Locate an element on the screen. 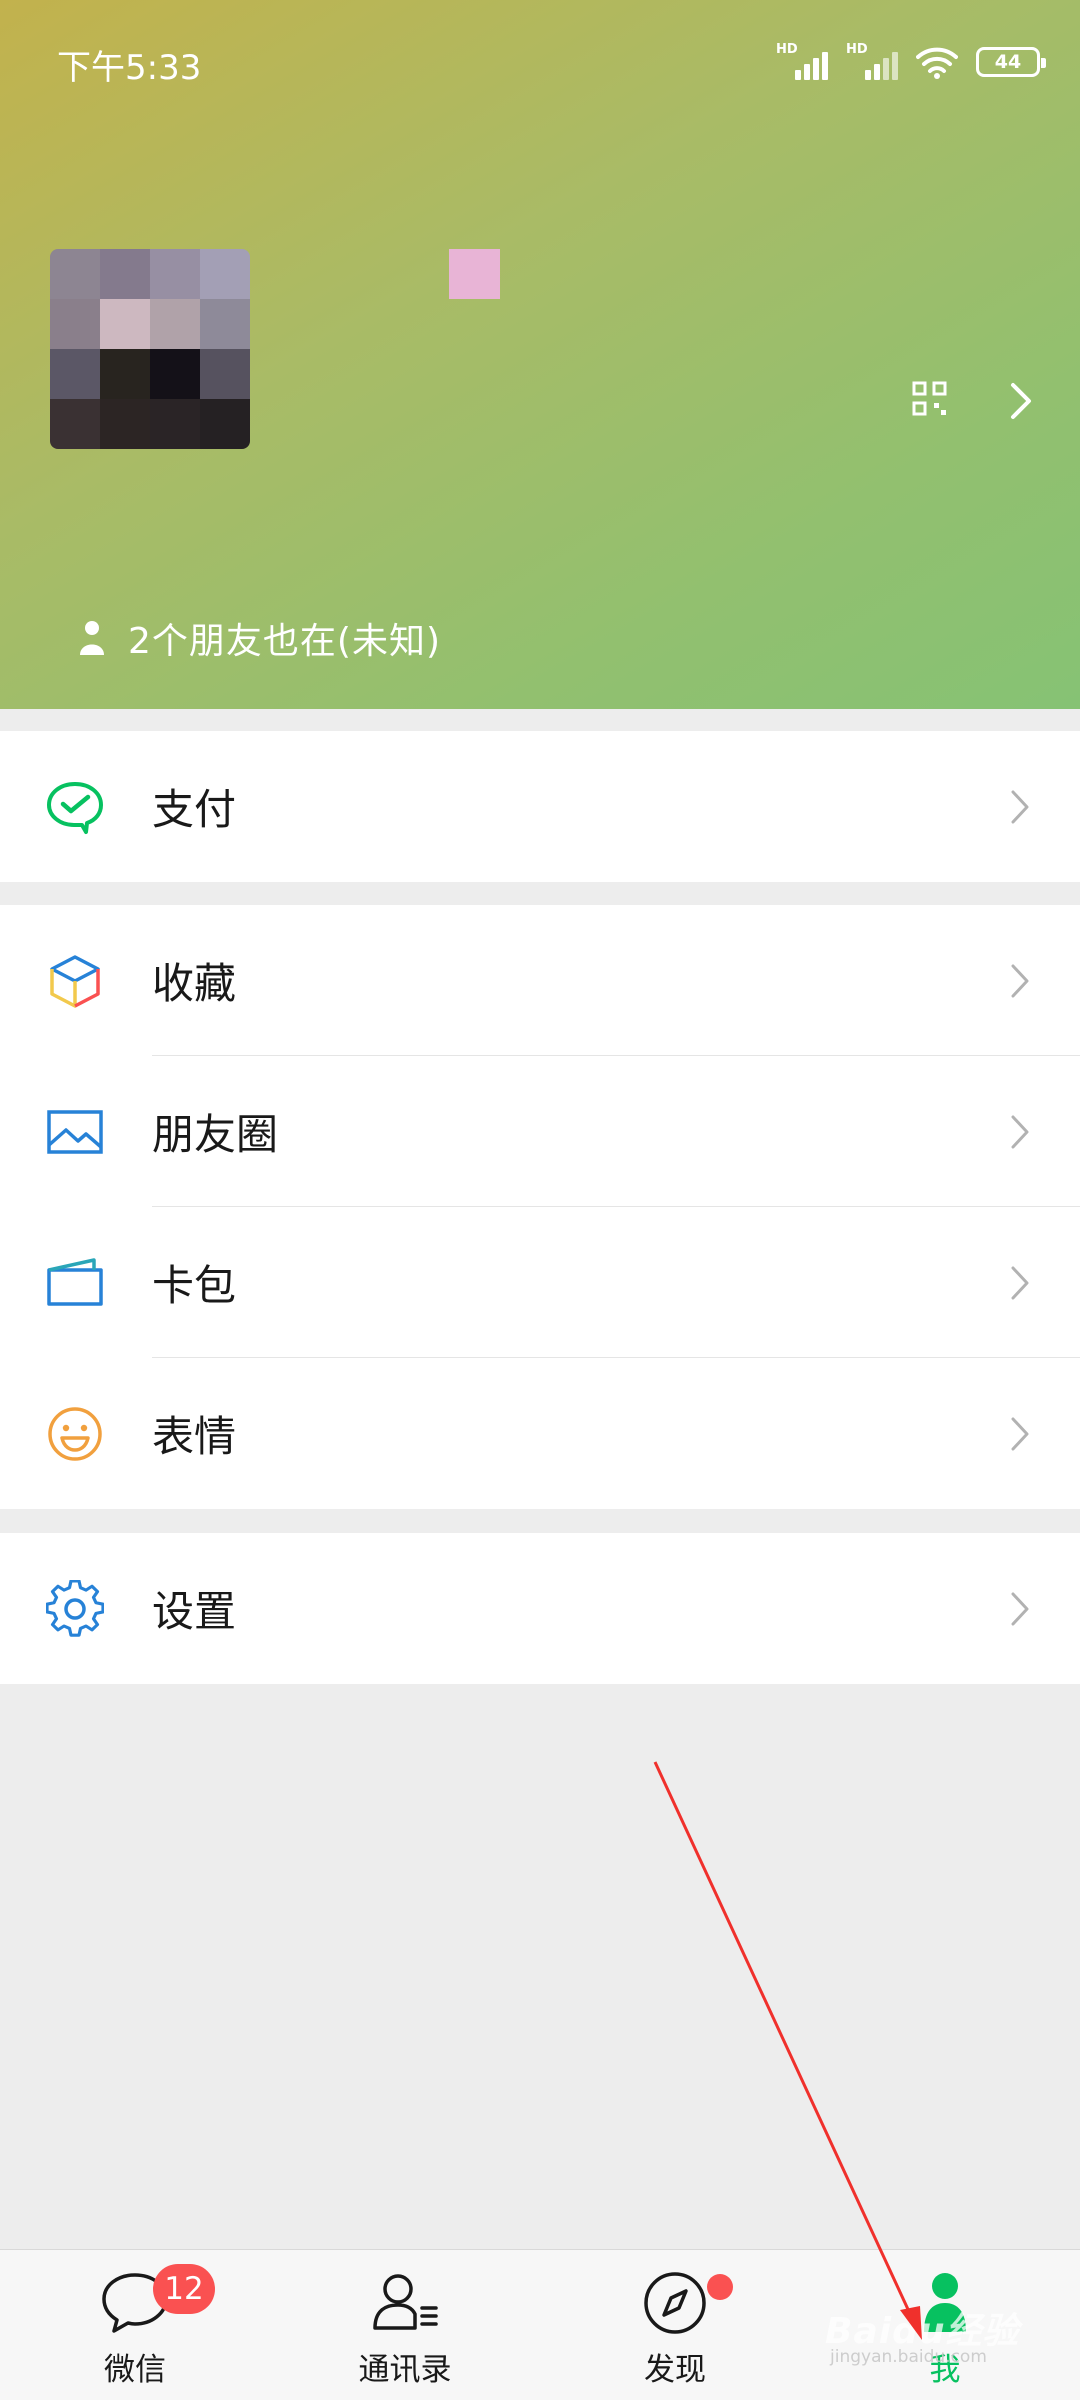 The width and height of the screenshot is (1080, 2400). unread-badge: 12 is located at coordinates (184, 2289).